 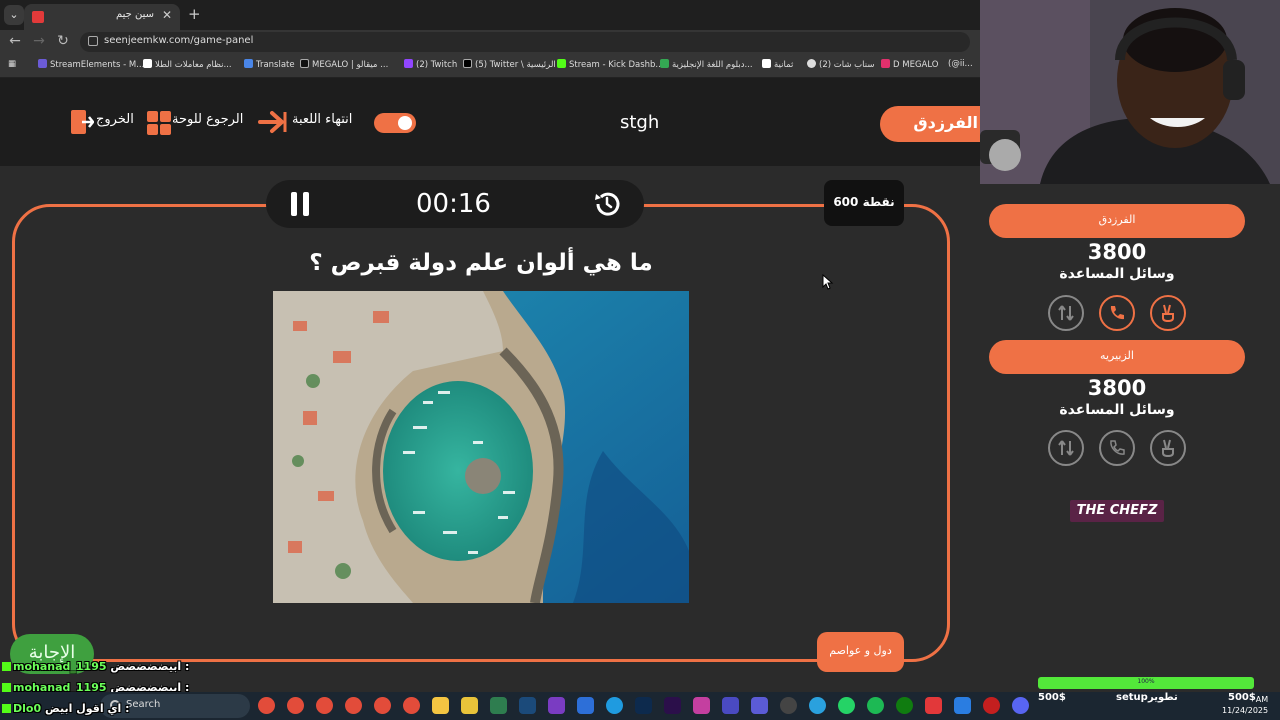 What do you see at coordinates (498, 705) in the screenshot?
I see `excel-icon` at bounding box center [498, 705].